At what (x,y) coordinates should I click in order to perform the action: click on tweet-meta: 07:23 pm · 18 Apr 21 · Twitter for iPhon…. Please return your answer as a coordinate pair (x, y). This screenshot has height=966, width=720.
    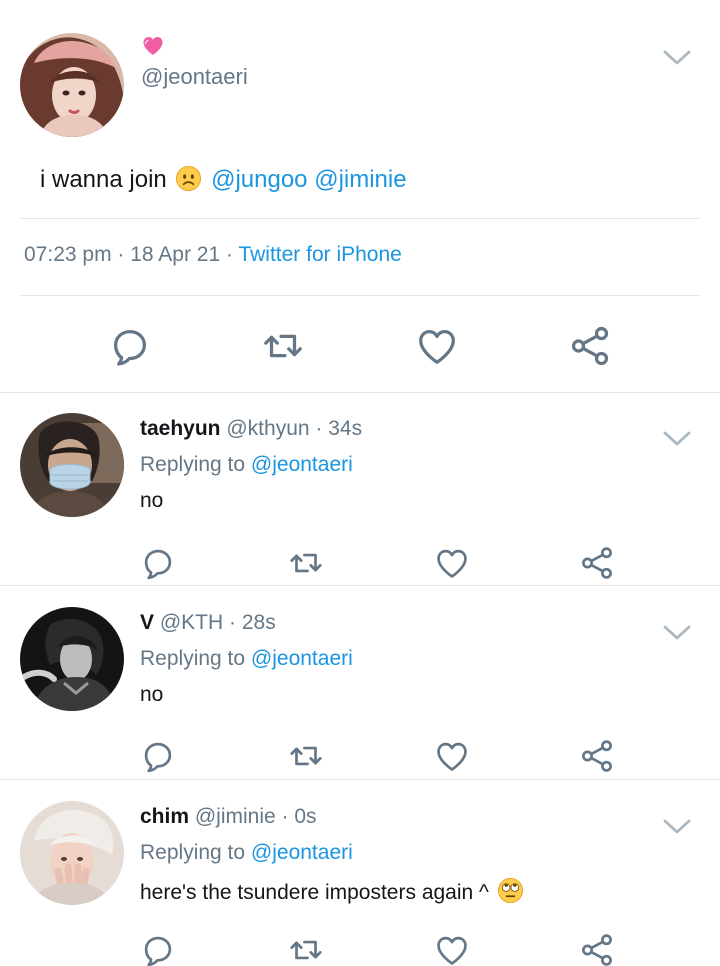
    Looking at the image, I should click on (213, 255).